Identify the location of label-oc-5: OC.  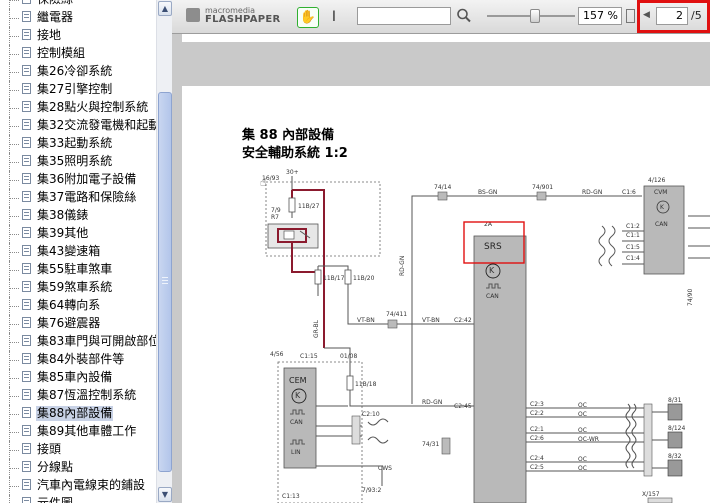
(582, 468).